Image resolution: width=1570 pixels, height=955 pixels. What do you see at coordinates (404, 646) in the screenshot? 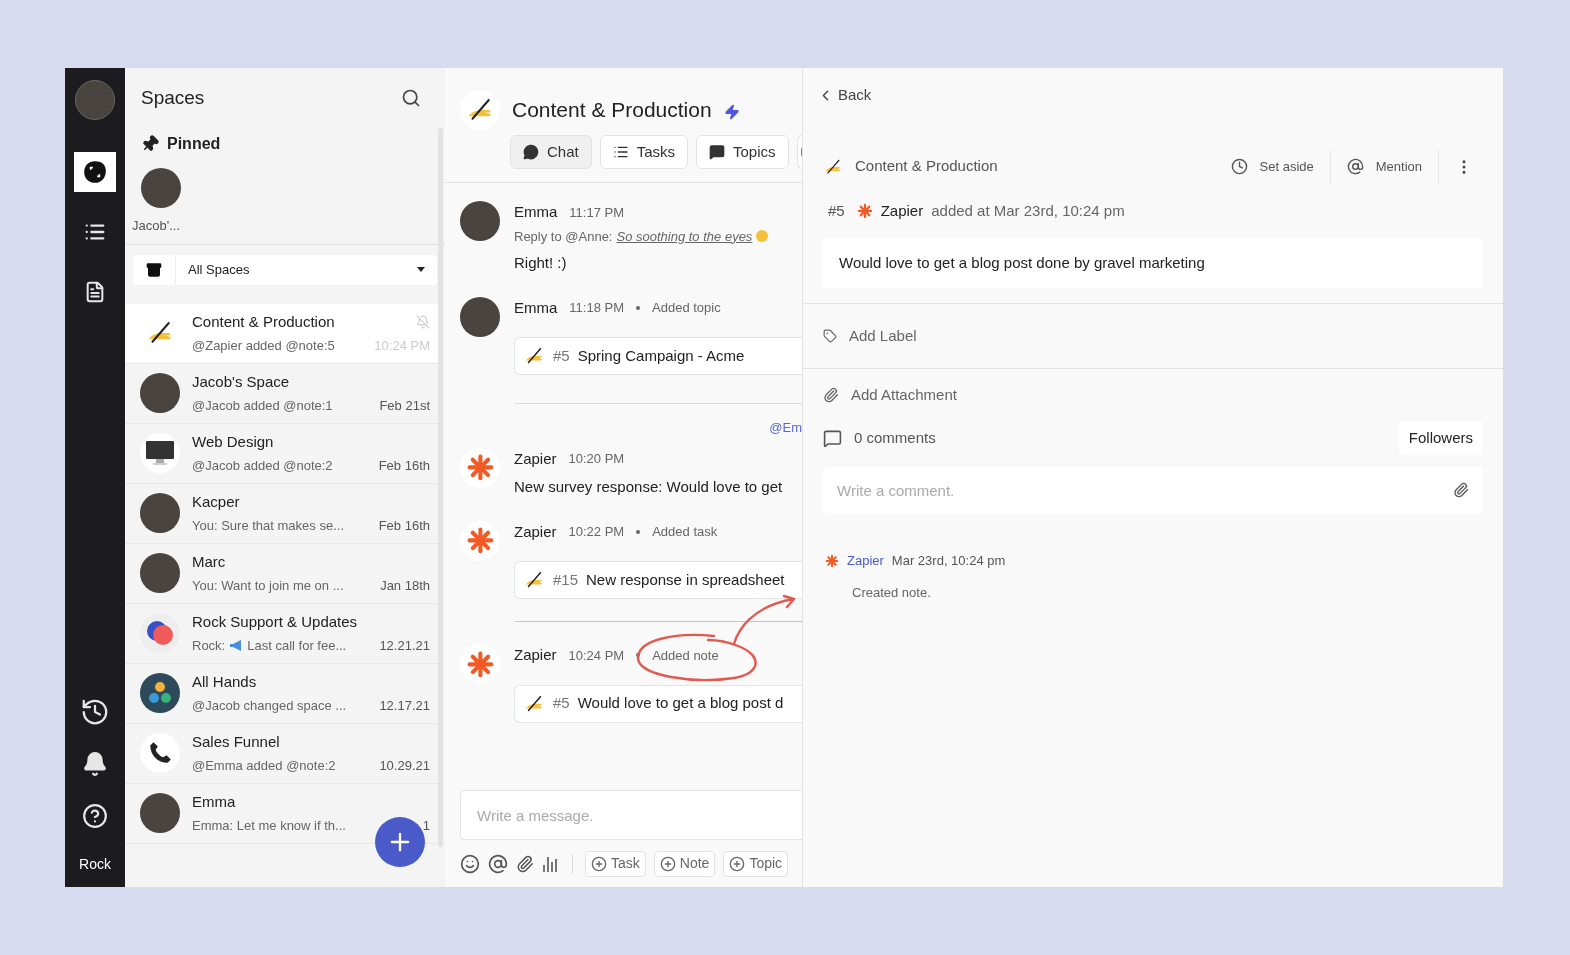
I see `timestamp: 12.21.21` at bounding box center [404, 646].